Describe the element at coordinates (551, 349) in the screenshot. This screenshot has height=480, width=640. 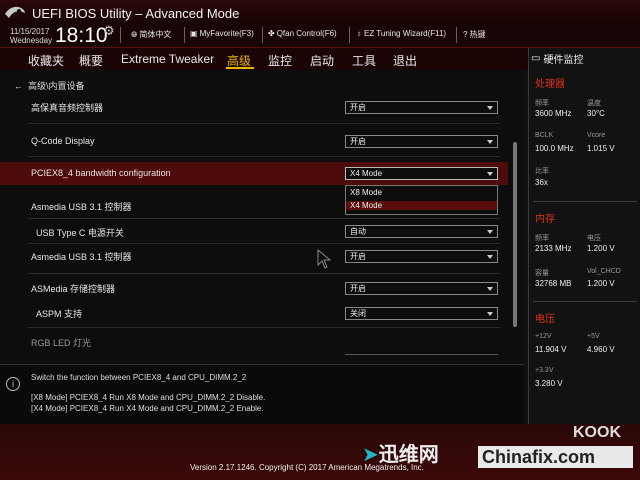
I see `v12-value: 11.904 V` at that location.